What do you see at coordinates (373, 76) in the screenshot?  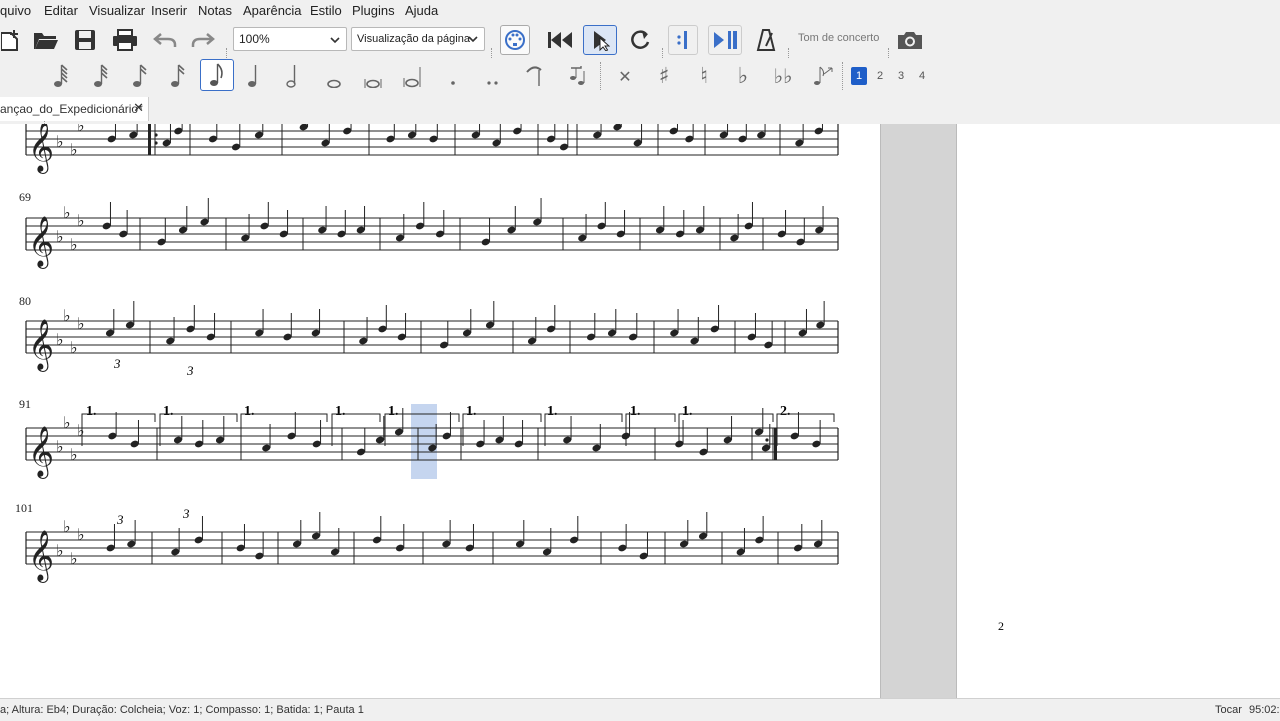 I see `duration-breve-icon` at bounding box center [373, 76].